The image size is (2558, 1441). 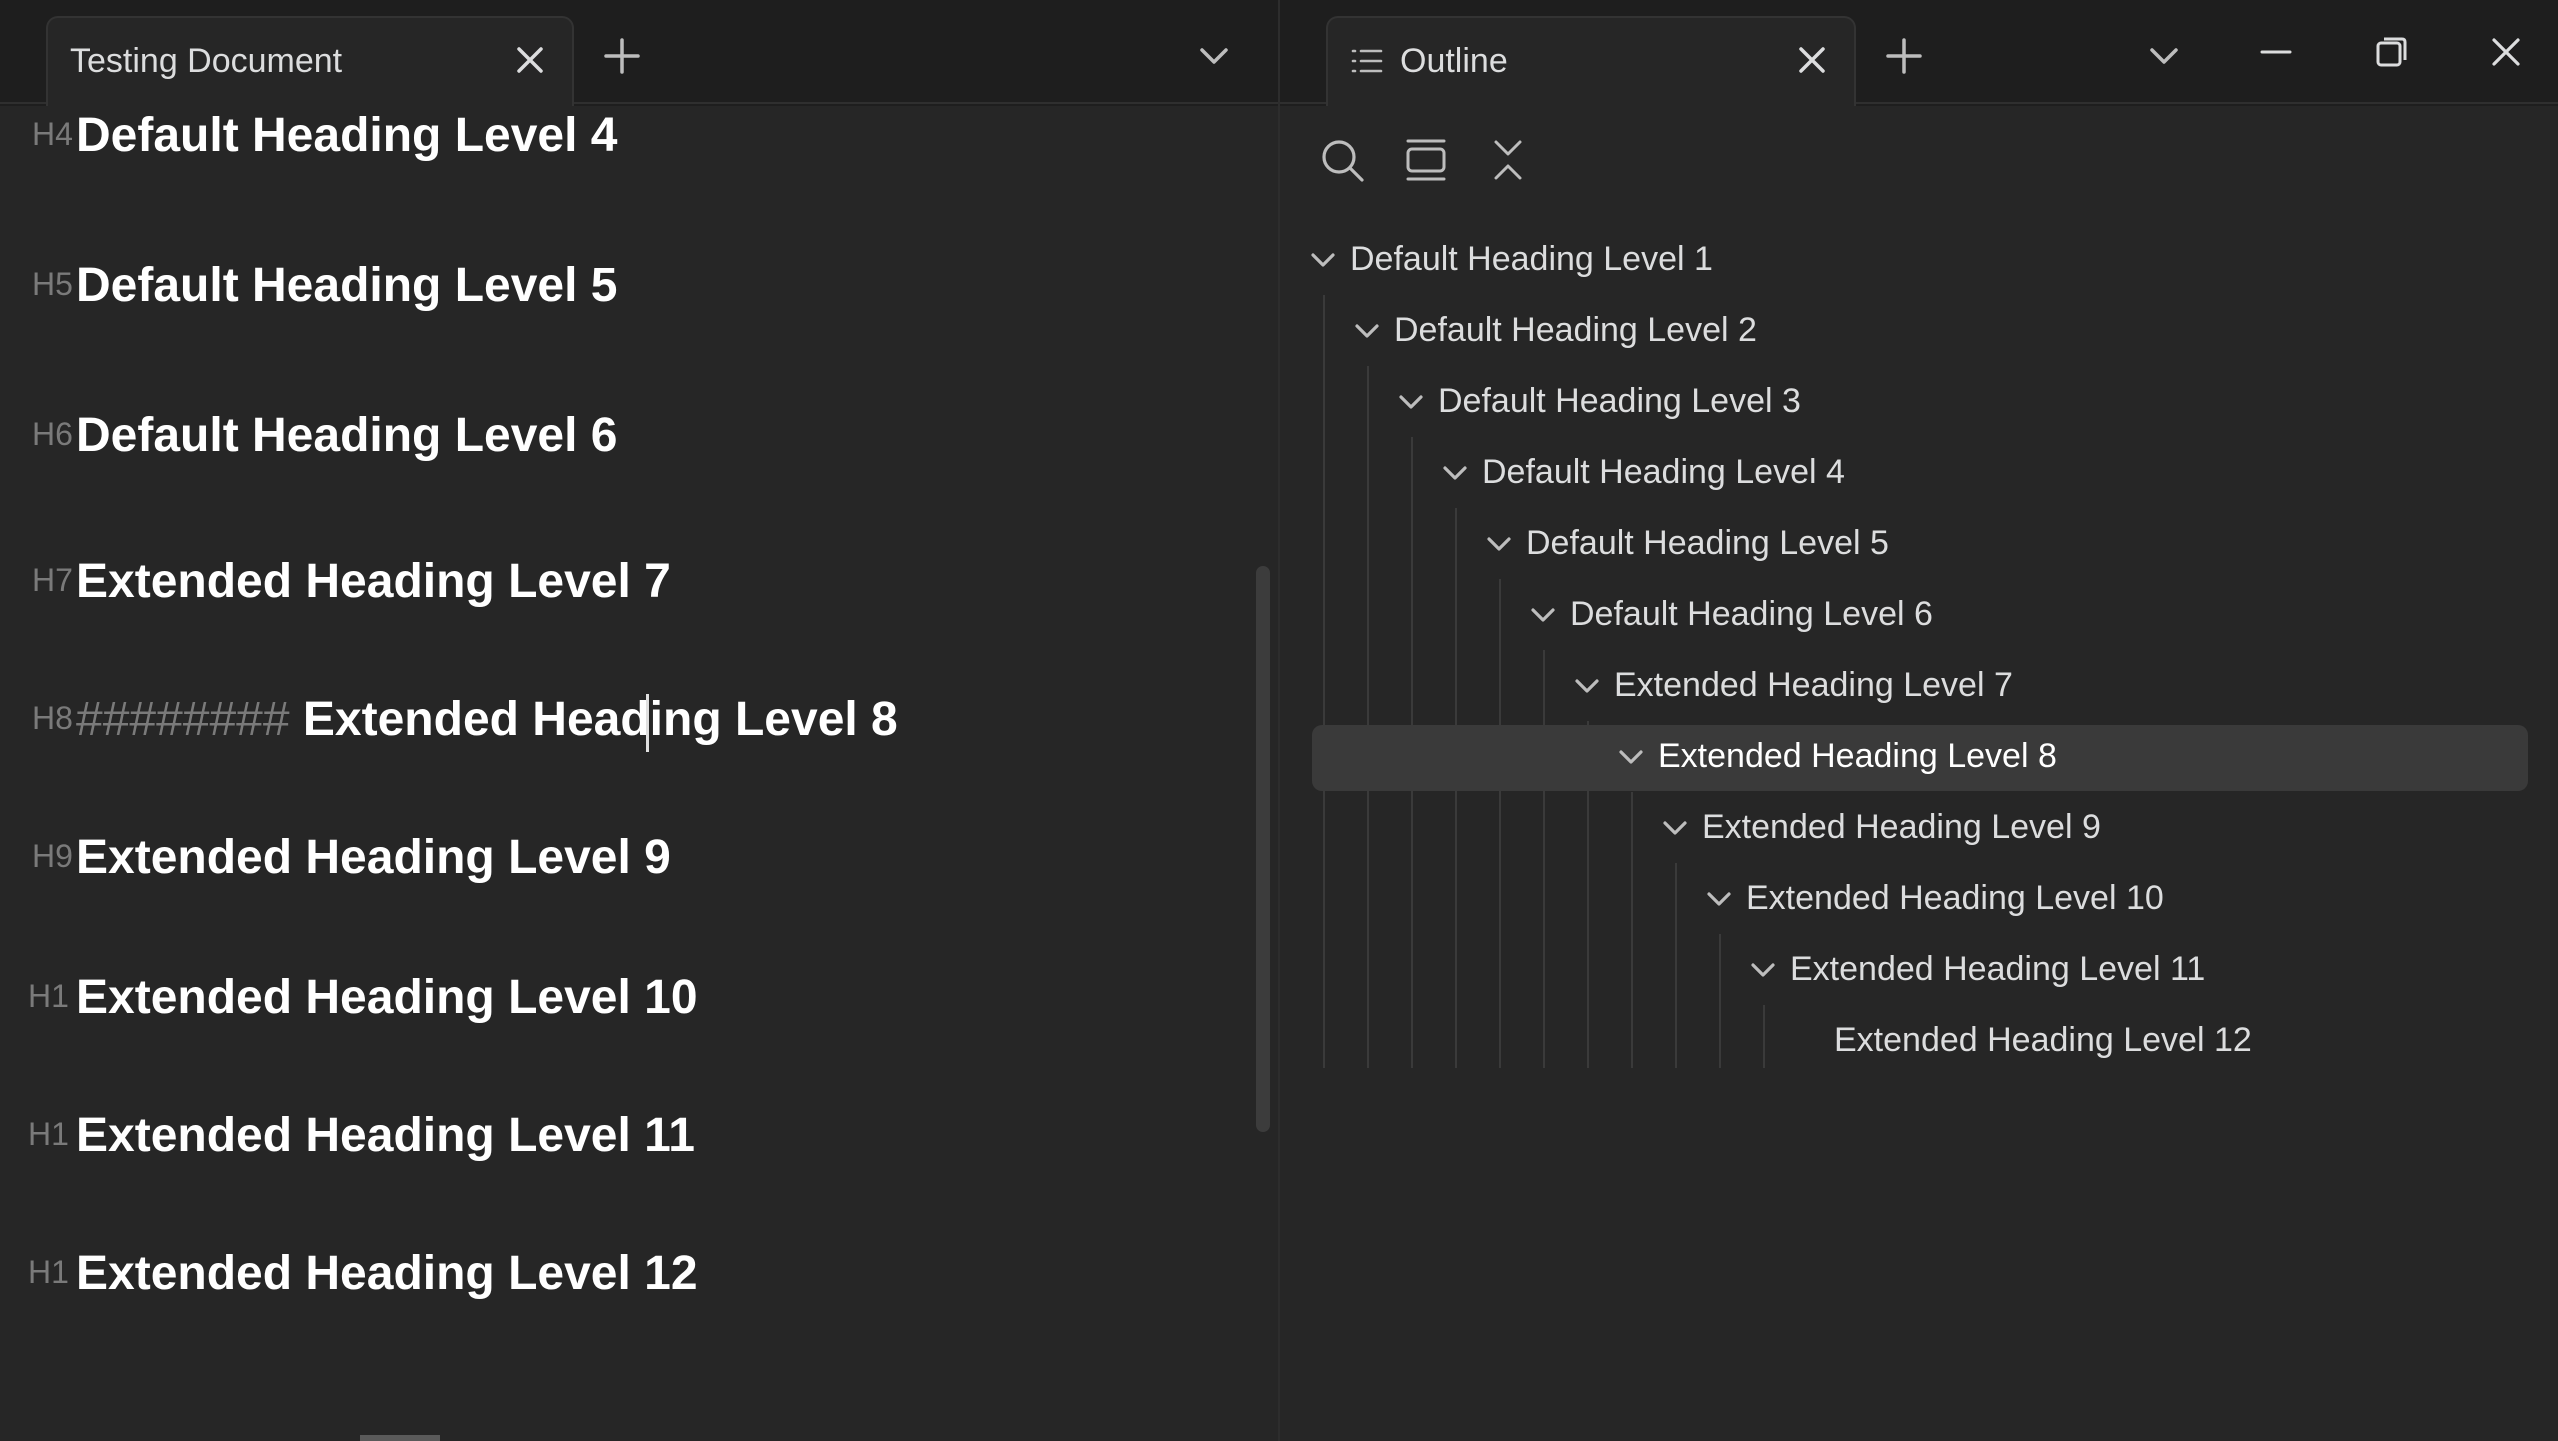 I want to click on outline-tab-bar: Outline, so click(x=1919, y=53).